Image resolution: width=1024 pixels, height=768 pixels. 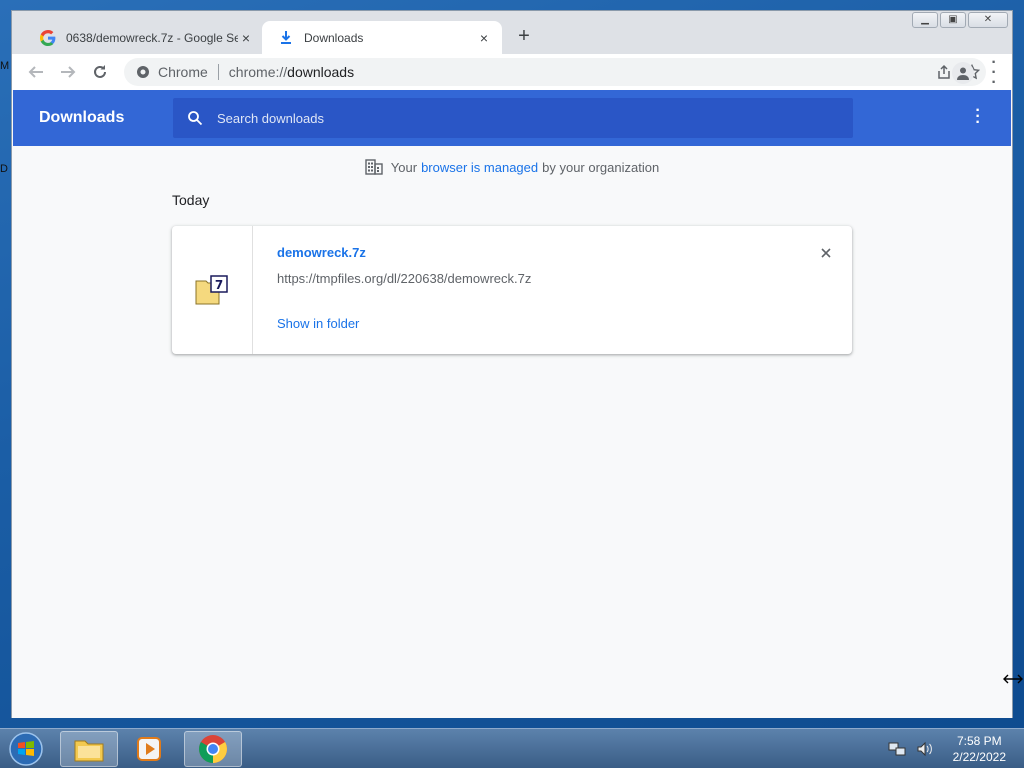 I want to click on toolbar-right: · · ·, so click(x=978, y=73).